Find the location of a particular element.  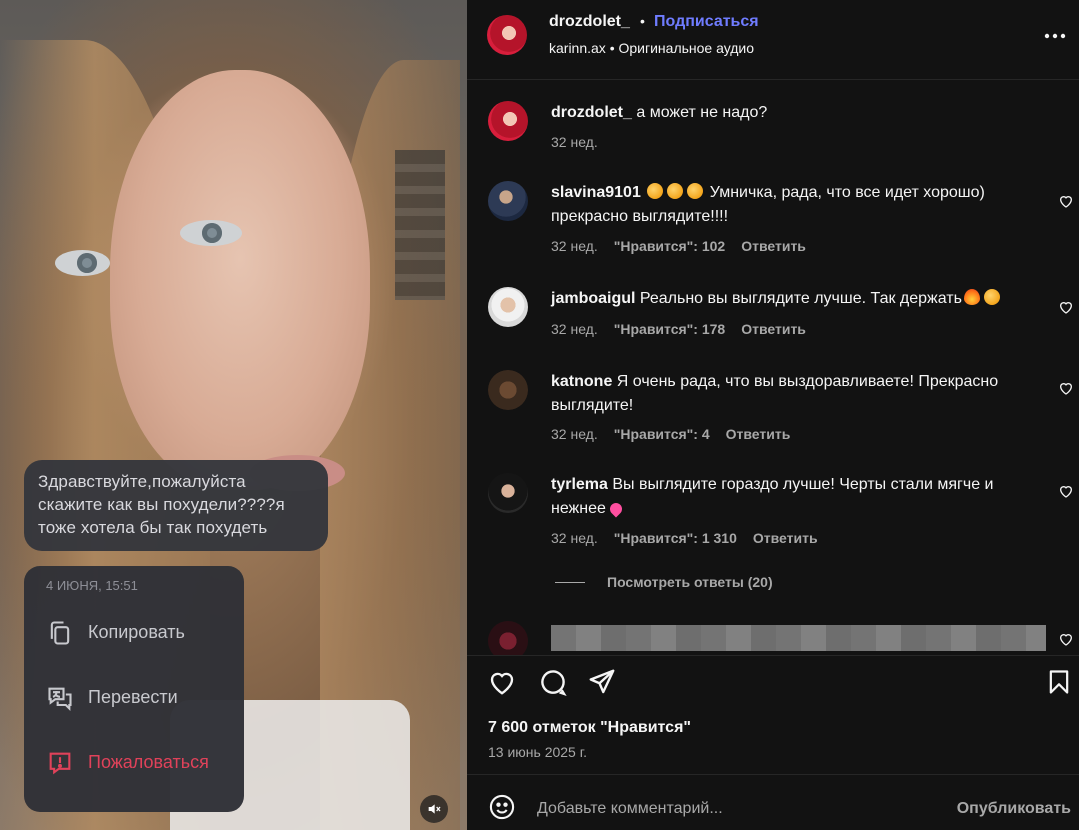

comment-username: drozdolet_ is located at coordinates (591, 112).